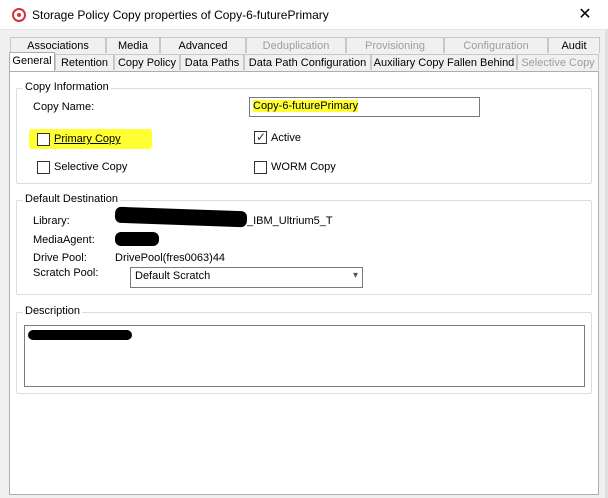  What do you see at coordinates (170, 258) in the screenshot?
I see `drive-pool-value: DrivePool(fres0063)44` at bounding box center [170, 258].